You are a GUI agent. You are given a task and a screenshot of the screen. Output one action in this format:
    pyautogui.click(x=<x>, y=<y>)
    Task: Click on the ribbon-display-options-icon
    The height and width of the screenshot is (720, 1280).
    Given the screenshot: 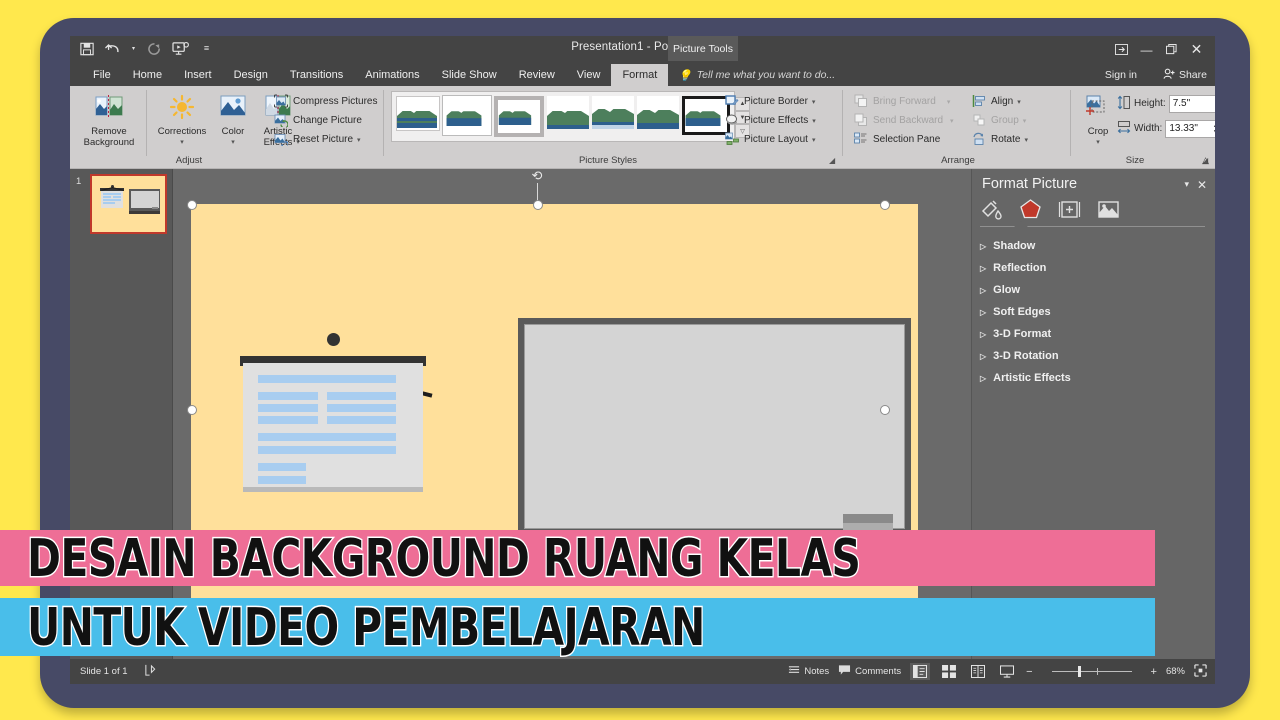 What is the action you would take?
    pyautogui.click(x=1121, y=49)
    